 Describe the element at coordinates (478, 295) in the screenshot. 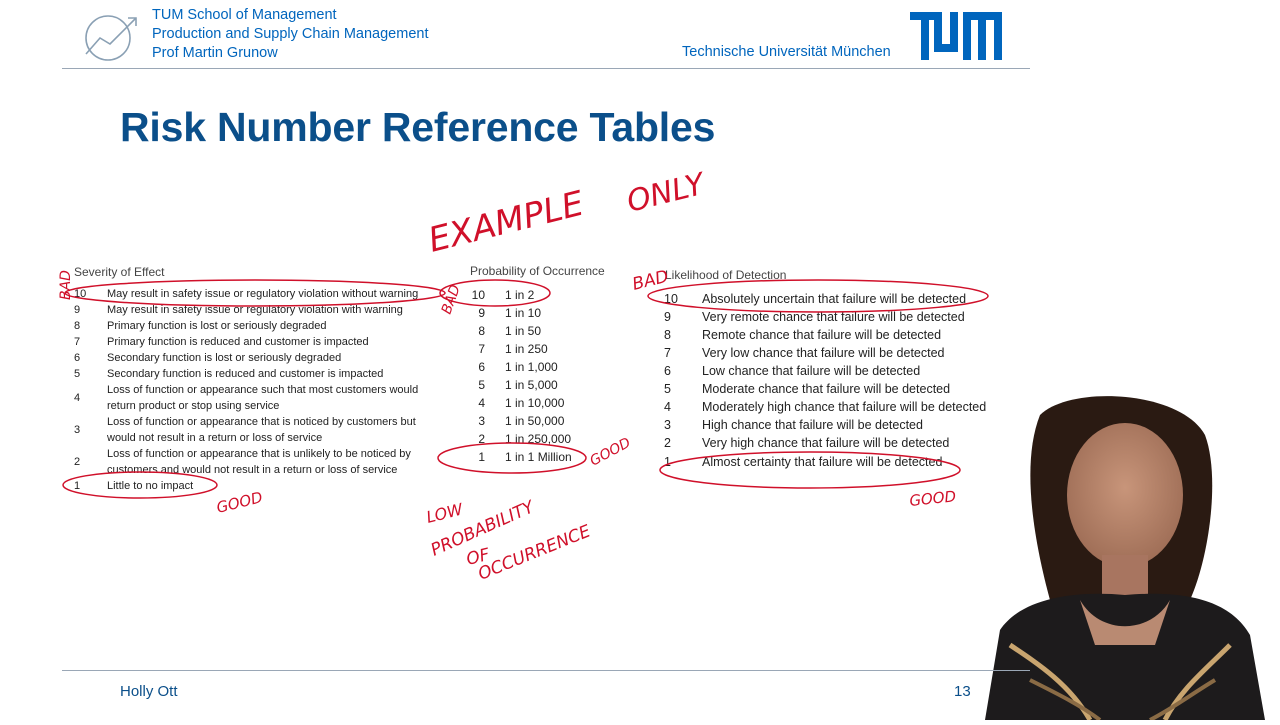

I see `probability-rank: 10` at that location.